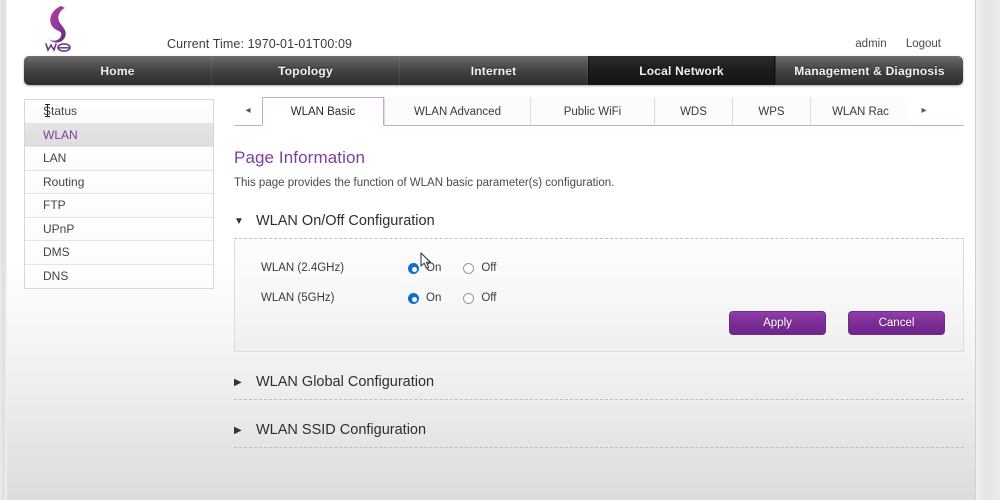 This screenshot has height=500, width=1000. Describe the element at coordinates (479, 268) in the screenshot. I see `radio-wlan-24ghz-off: Off` at that location.